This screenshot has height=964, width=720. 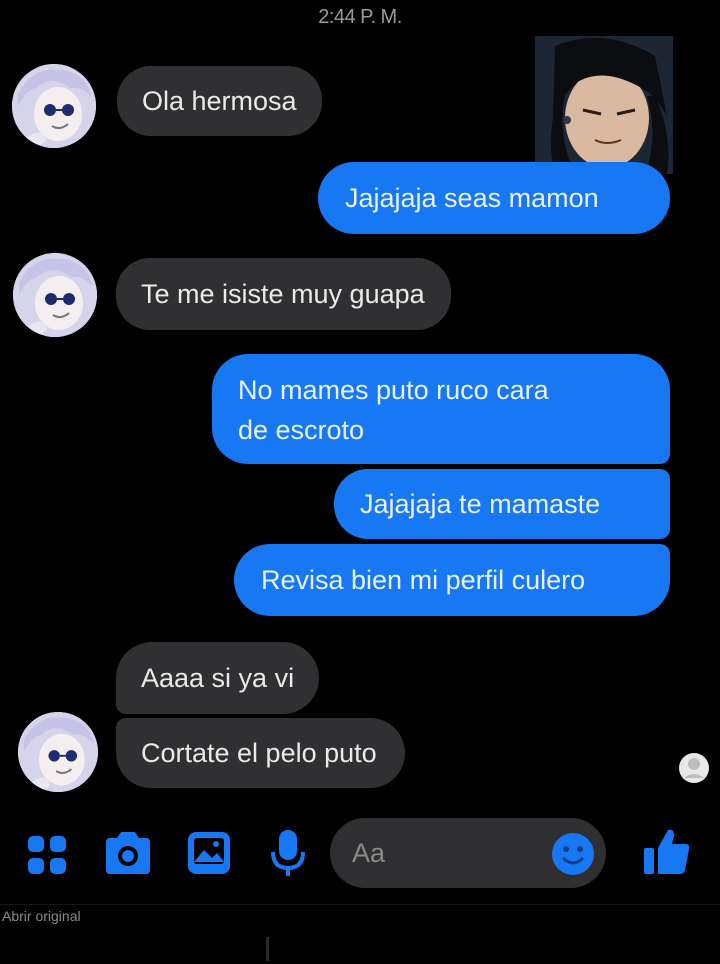 What do you see at coordinates (360, 17) in the screenshot?
I see `status-time: 2:44 P. M.` at bounding box center [360, 17].